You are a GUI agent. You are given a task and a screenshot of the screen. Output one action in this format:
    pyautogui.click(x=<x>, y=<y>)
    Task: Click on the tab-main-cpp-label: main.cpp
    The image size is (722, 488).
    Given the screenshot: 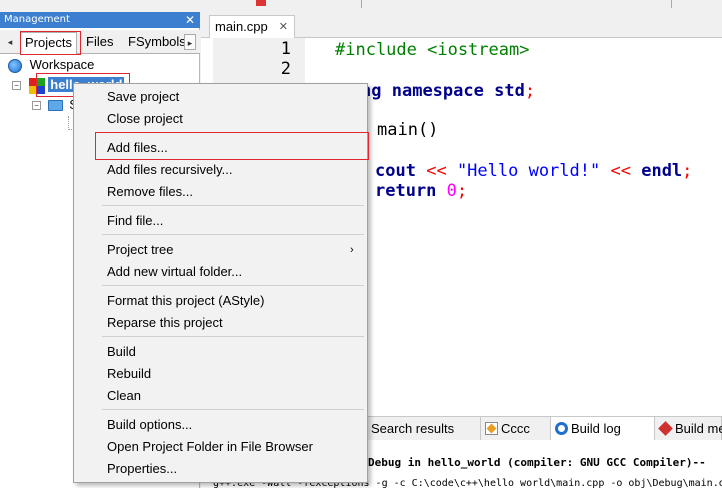 What is the action you would take?
    pyautogui.click(x=241, y=26)
    